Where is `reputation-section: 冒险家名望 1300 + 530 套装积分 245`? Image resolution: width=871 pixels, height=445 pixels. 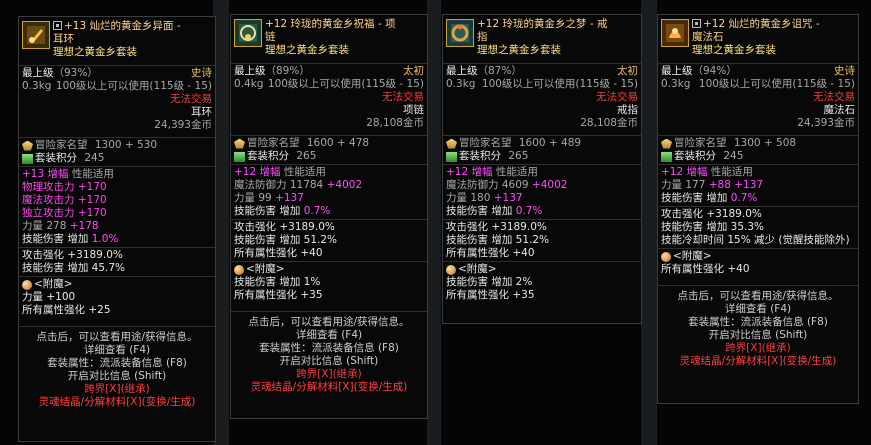
reputation-section: 冒险家名望 1300 + 530 套装积分 245 is located at coordinates (117, 151).